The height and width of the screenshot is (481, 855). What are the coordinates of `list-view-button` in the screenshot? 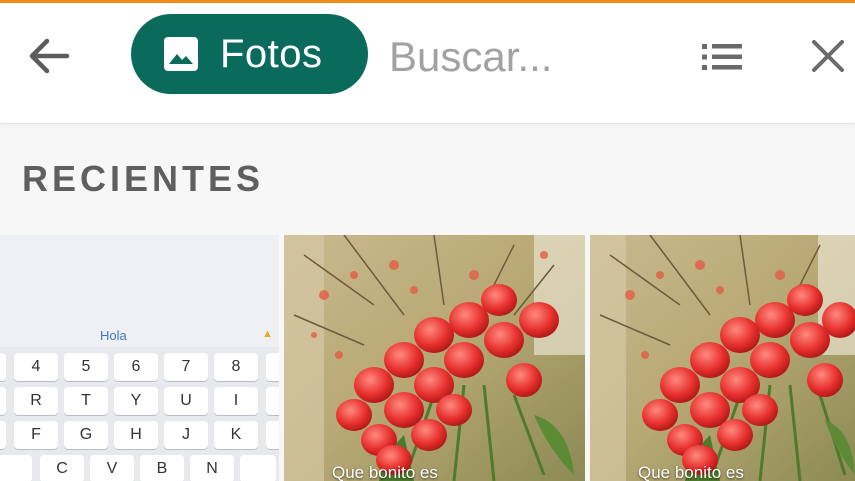 It's located at (722, 57).